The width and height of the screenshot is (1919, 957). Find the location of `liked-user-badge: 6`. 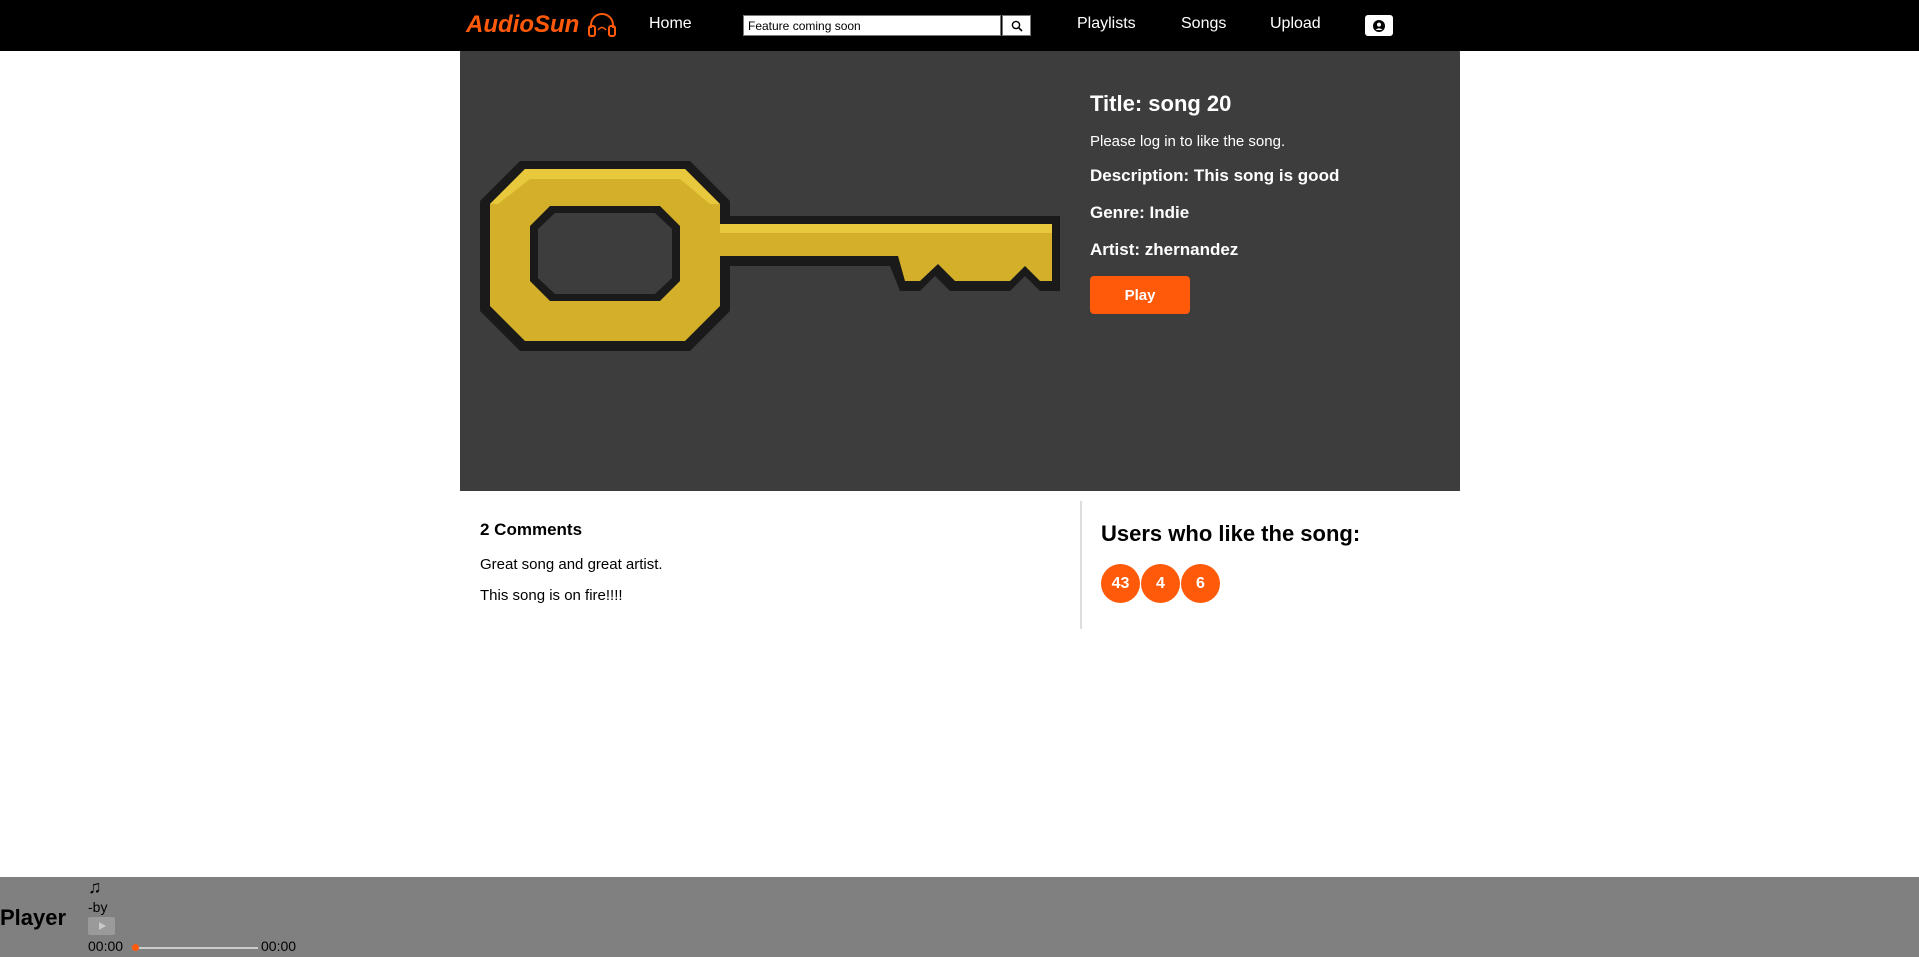

liked-user-badge: 6 is located at coordinates (1200, 583).